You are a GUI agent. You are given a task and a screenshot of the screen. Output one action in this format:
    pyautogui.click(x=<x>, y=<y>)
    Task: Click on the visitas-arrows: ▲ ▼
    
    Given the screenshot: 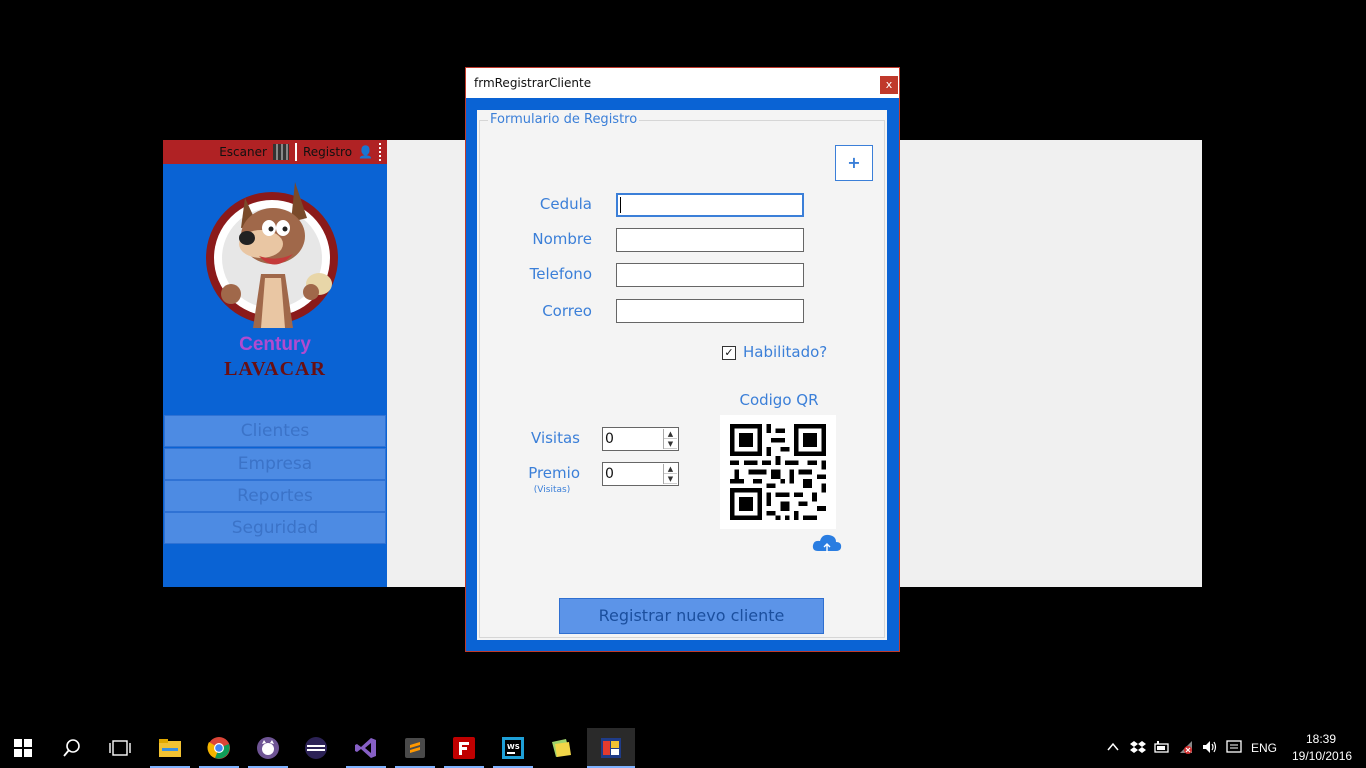 What is the action you would take?
    pyautogui.click(x=670, y=439)
    